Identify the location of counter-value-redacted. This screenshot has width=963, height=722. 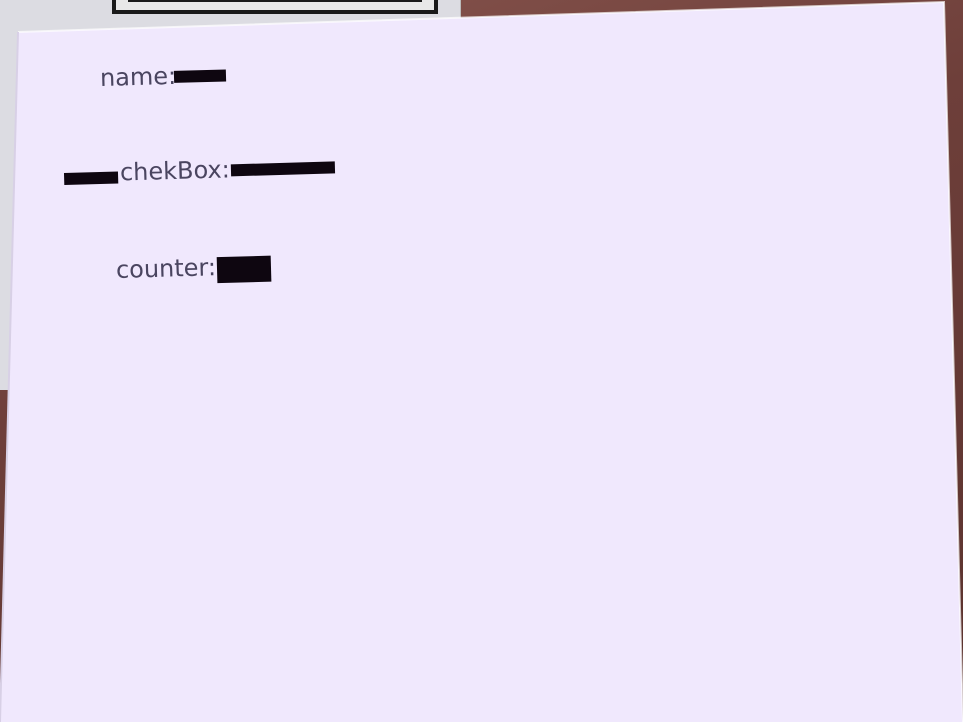
(244, 269).